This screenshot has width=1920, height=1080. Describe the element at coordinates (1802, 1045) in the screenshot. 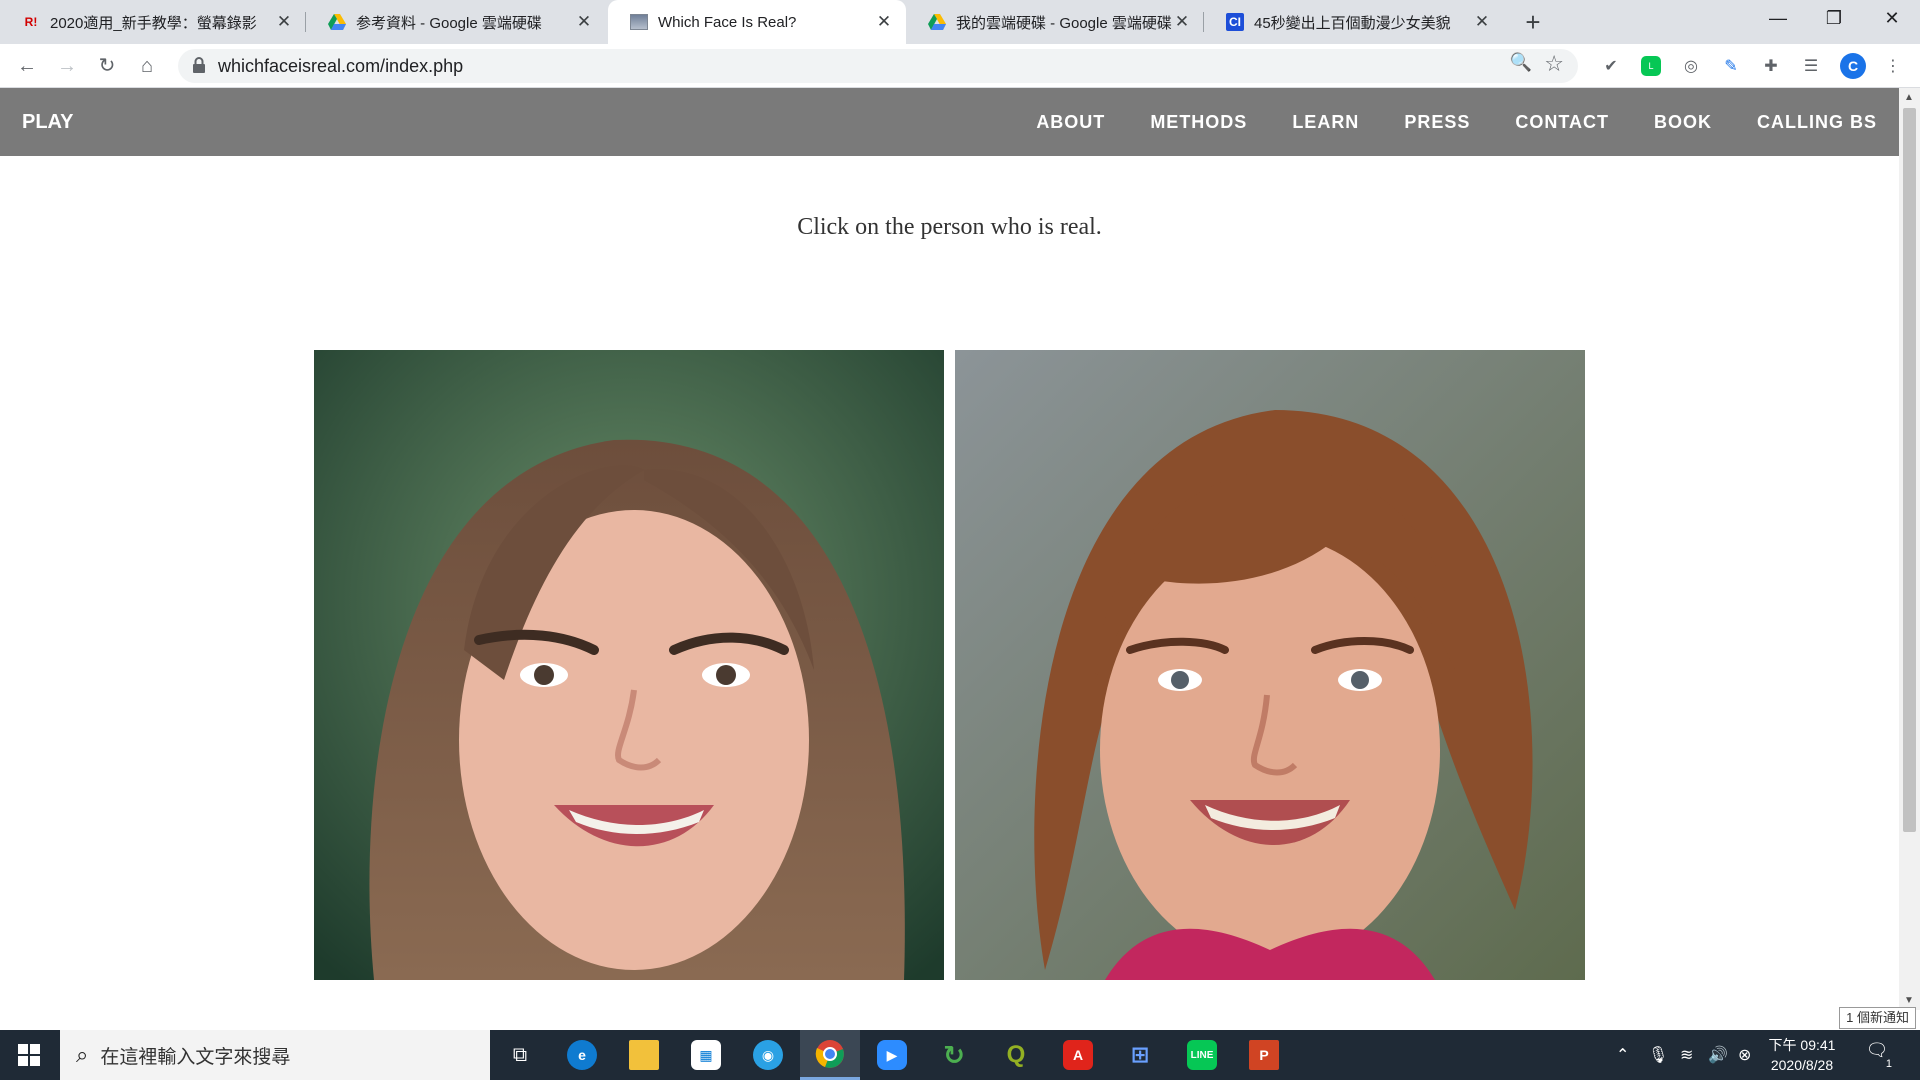

I see `clock-time: 下午 09:41` at that location.